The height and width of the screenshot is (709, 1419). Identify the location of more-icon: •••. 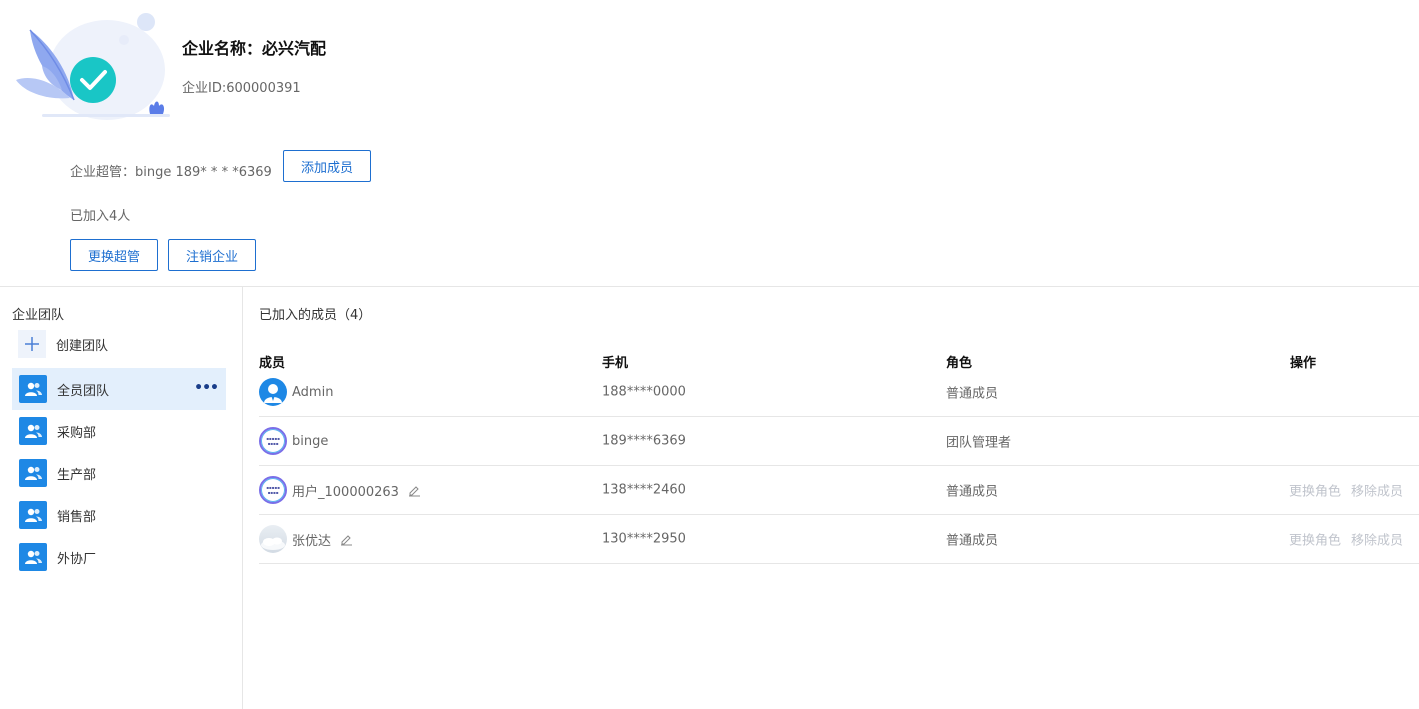
(206, 388).